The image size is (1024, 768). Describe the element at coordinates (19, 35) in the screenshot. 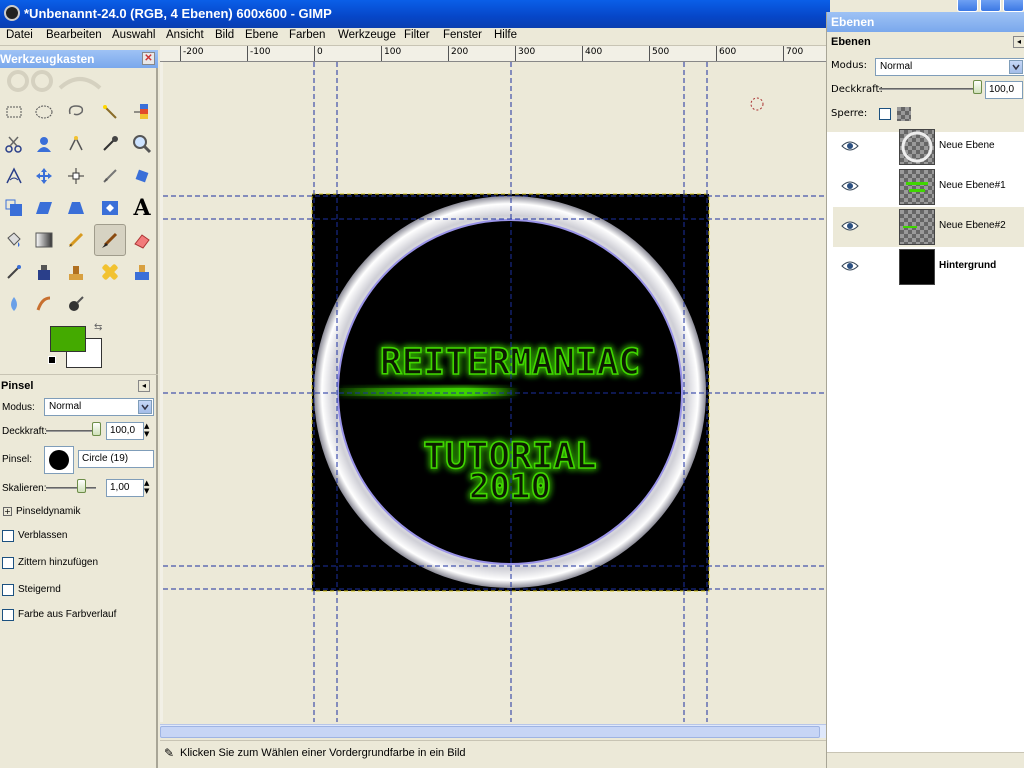

I see `menu-datei: Datei` at that location.